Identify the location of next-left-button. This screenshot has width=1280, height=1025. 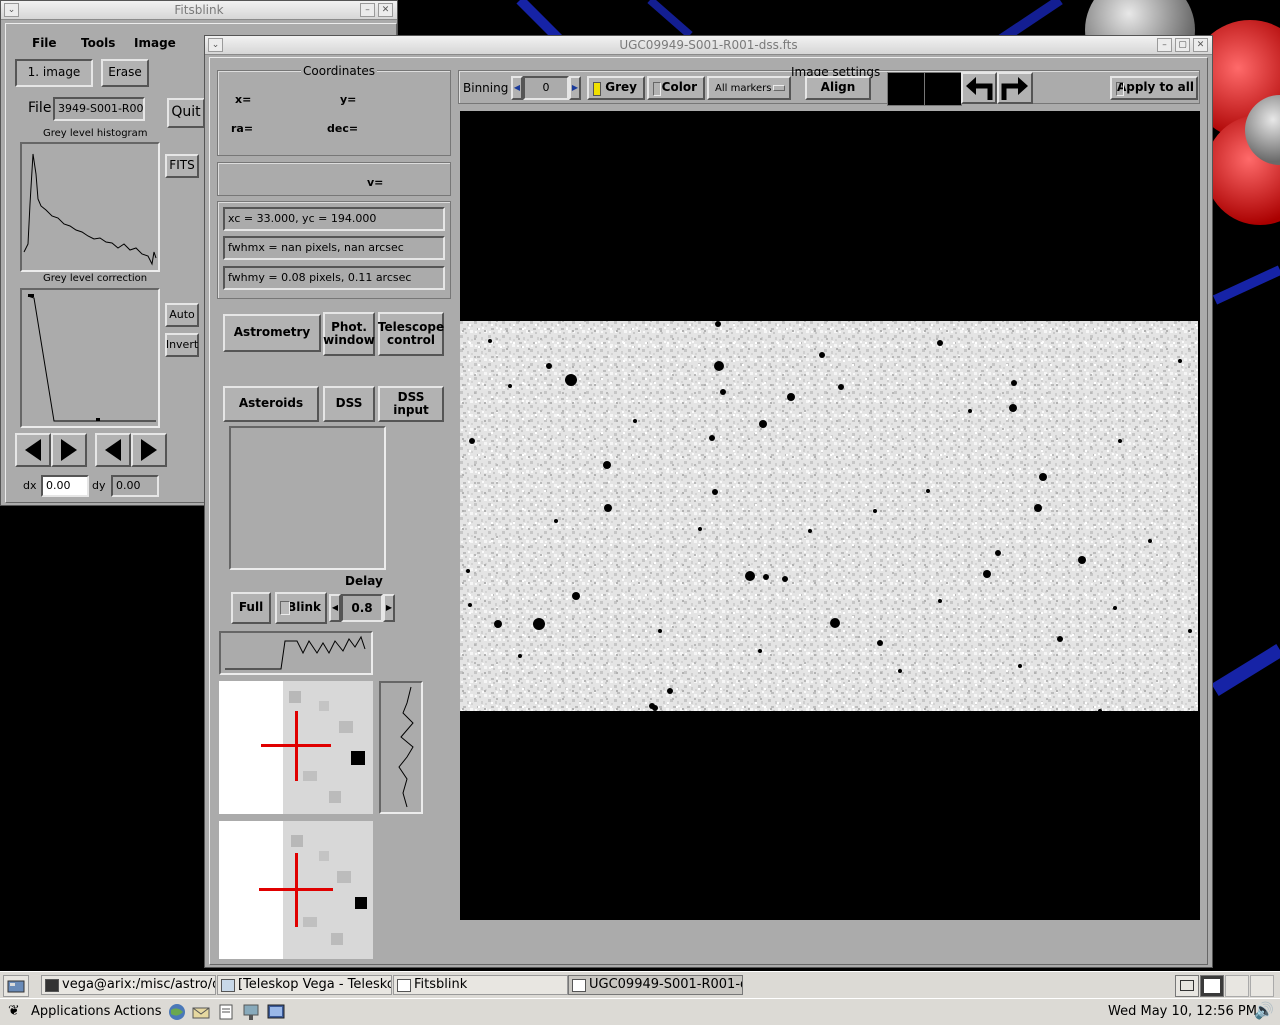
(69, 450).